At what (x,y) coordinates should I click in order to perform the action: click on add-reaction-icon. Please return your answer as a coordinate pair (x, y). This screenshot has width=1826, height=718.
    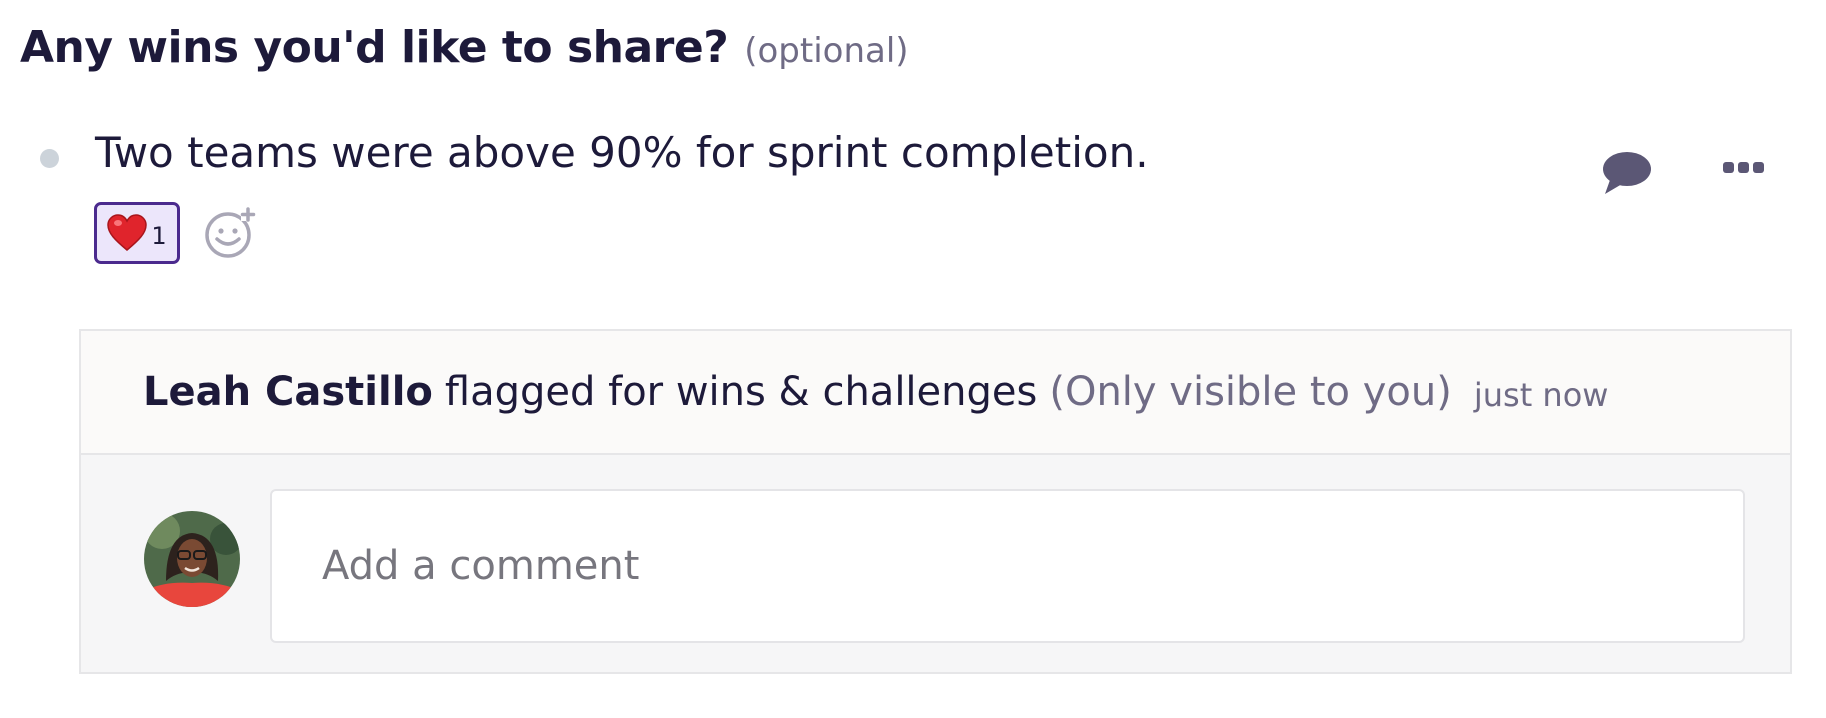
    Looking at the image, I should click on (230, 233).